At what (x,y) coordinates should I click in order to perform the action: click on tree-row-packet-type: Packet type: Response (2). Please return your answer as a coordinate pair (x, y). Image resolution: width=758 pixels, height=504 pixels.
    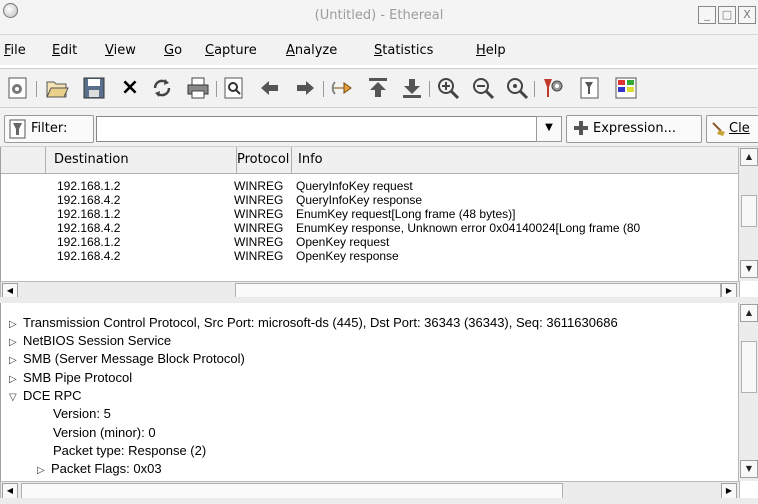
    Looking at the image, I should click on (129, 452).